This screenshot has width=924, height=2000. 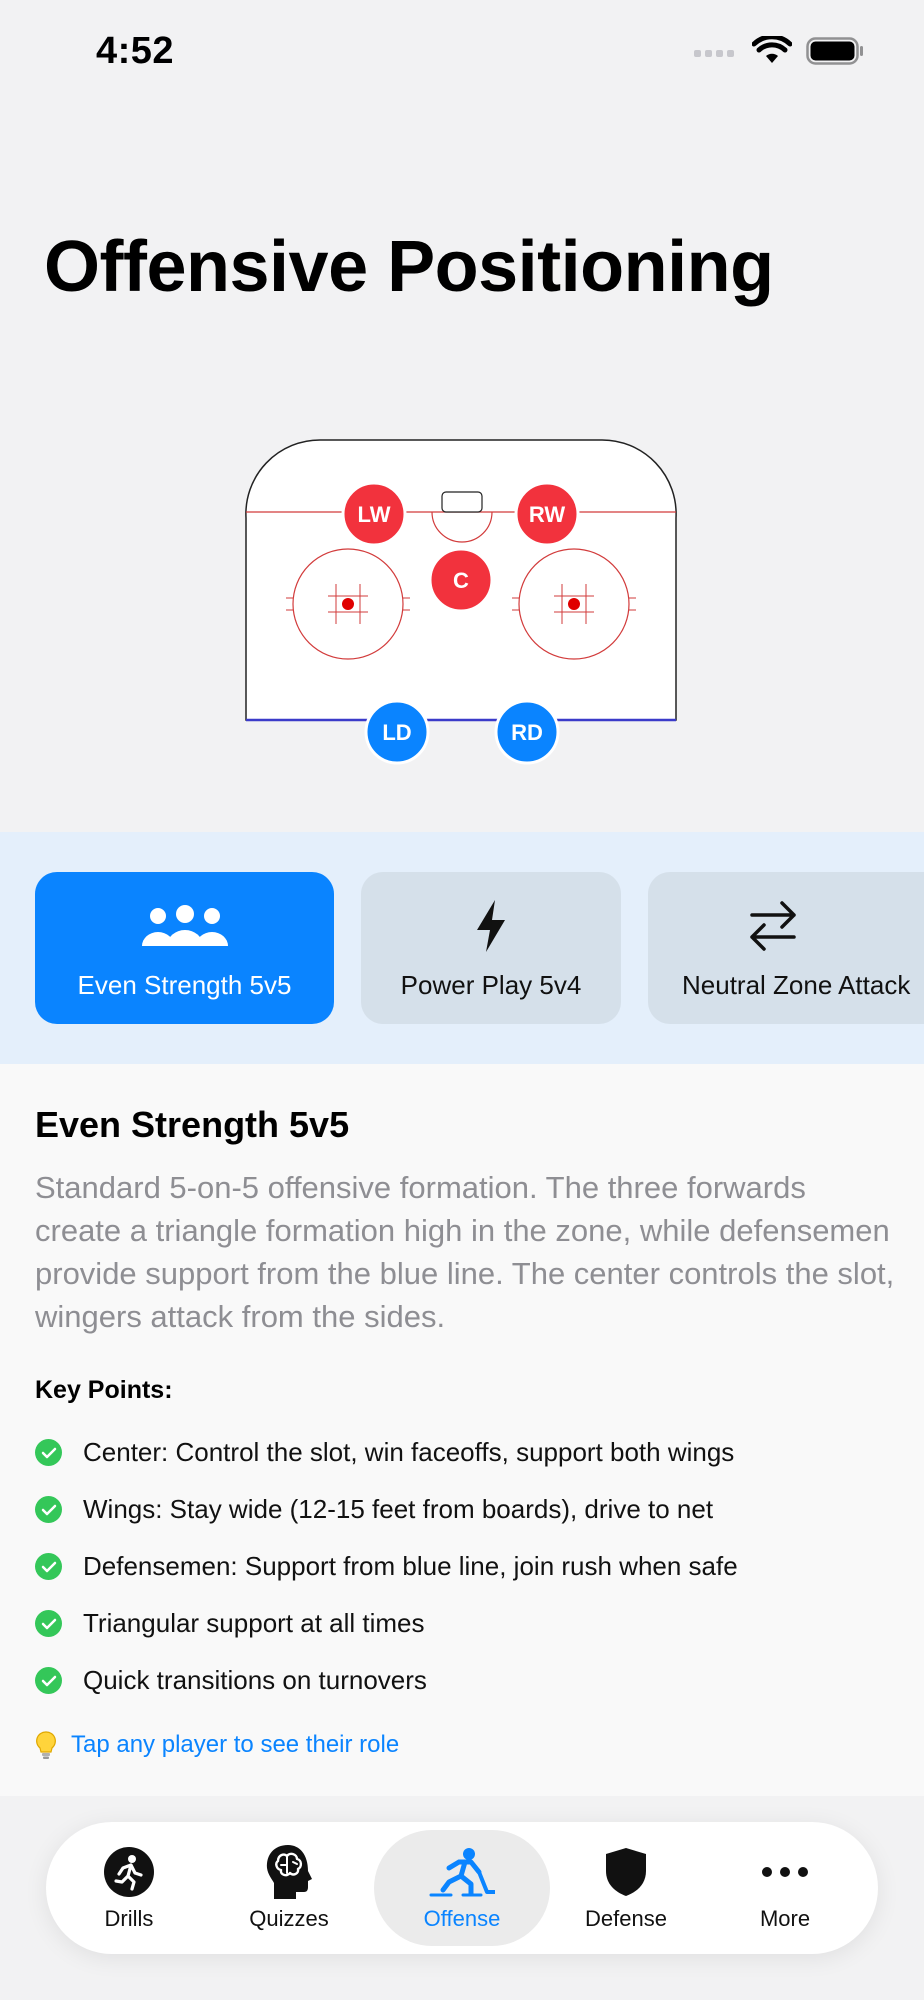 I want to click on lightning-bolt-icon, so click(x=491, y=926).